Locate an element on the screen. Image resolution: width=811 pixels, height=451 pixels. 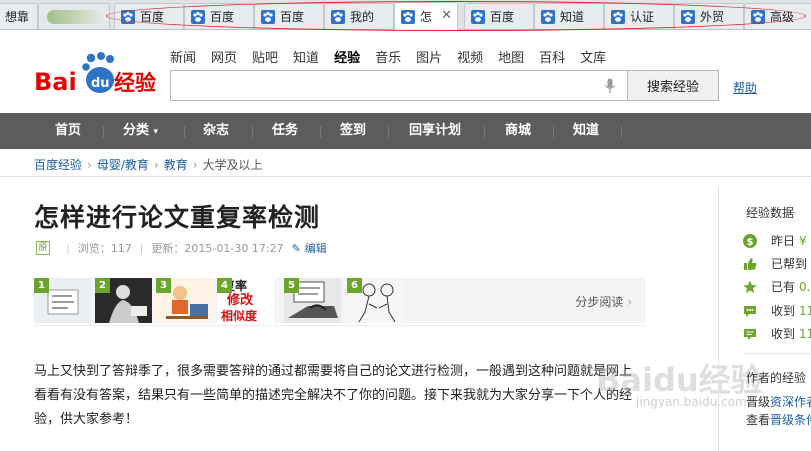
microphone-icon is located at coordinates (610, 86).